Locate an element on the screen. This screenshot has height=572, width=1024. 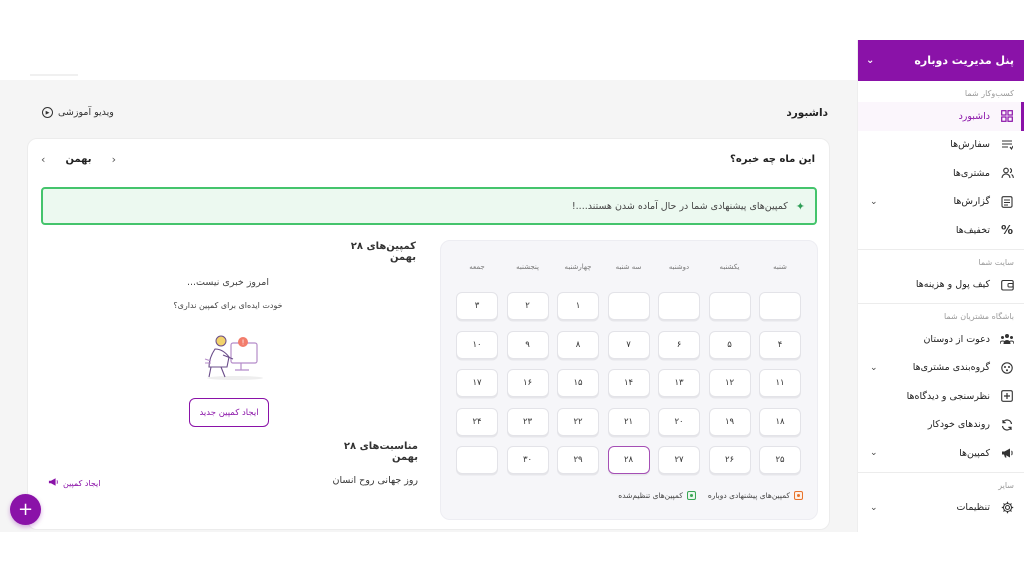
survey-icon is located at coordinates (1007, 396).